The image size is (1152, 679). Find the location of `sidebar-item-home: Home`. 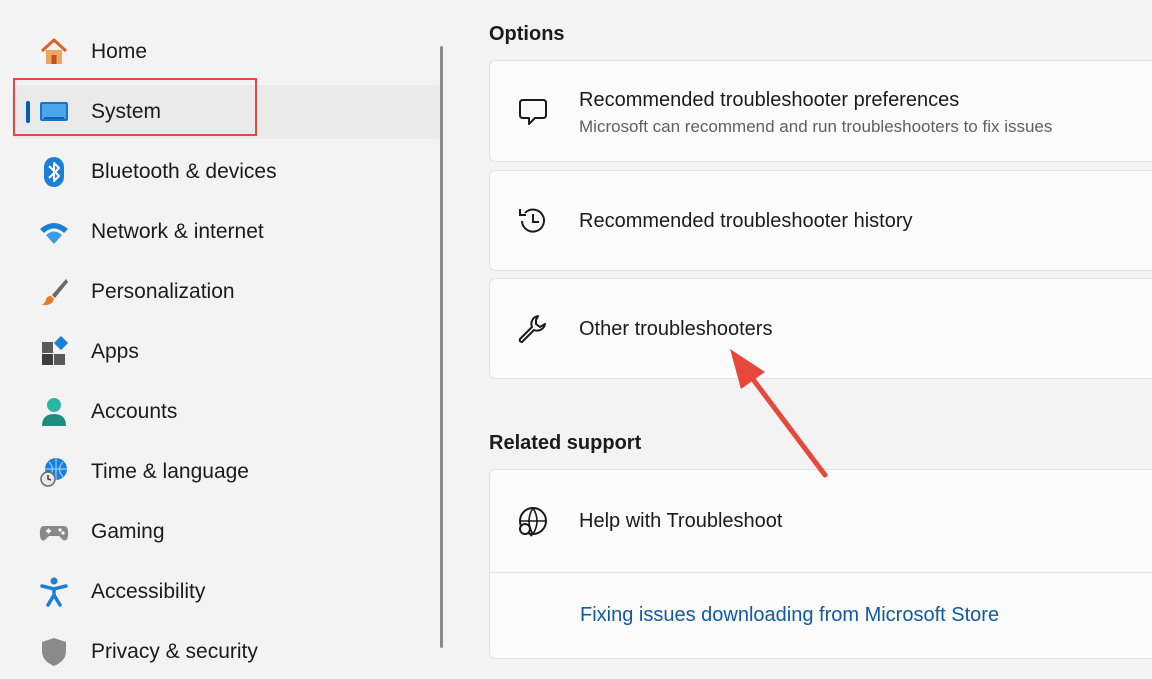

sidebar-item-home: Home is located at coordinates (227, 52).